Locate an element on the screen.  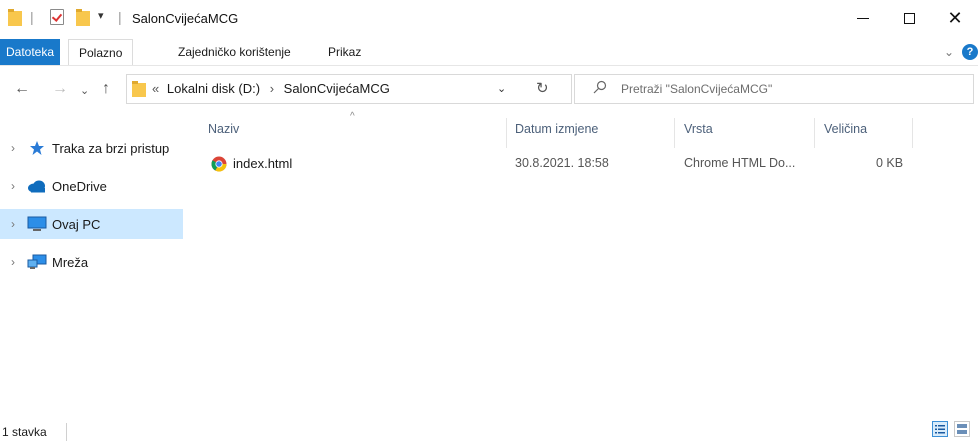
refresh-icon: ↻ is located at coordinates (542, 88).